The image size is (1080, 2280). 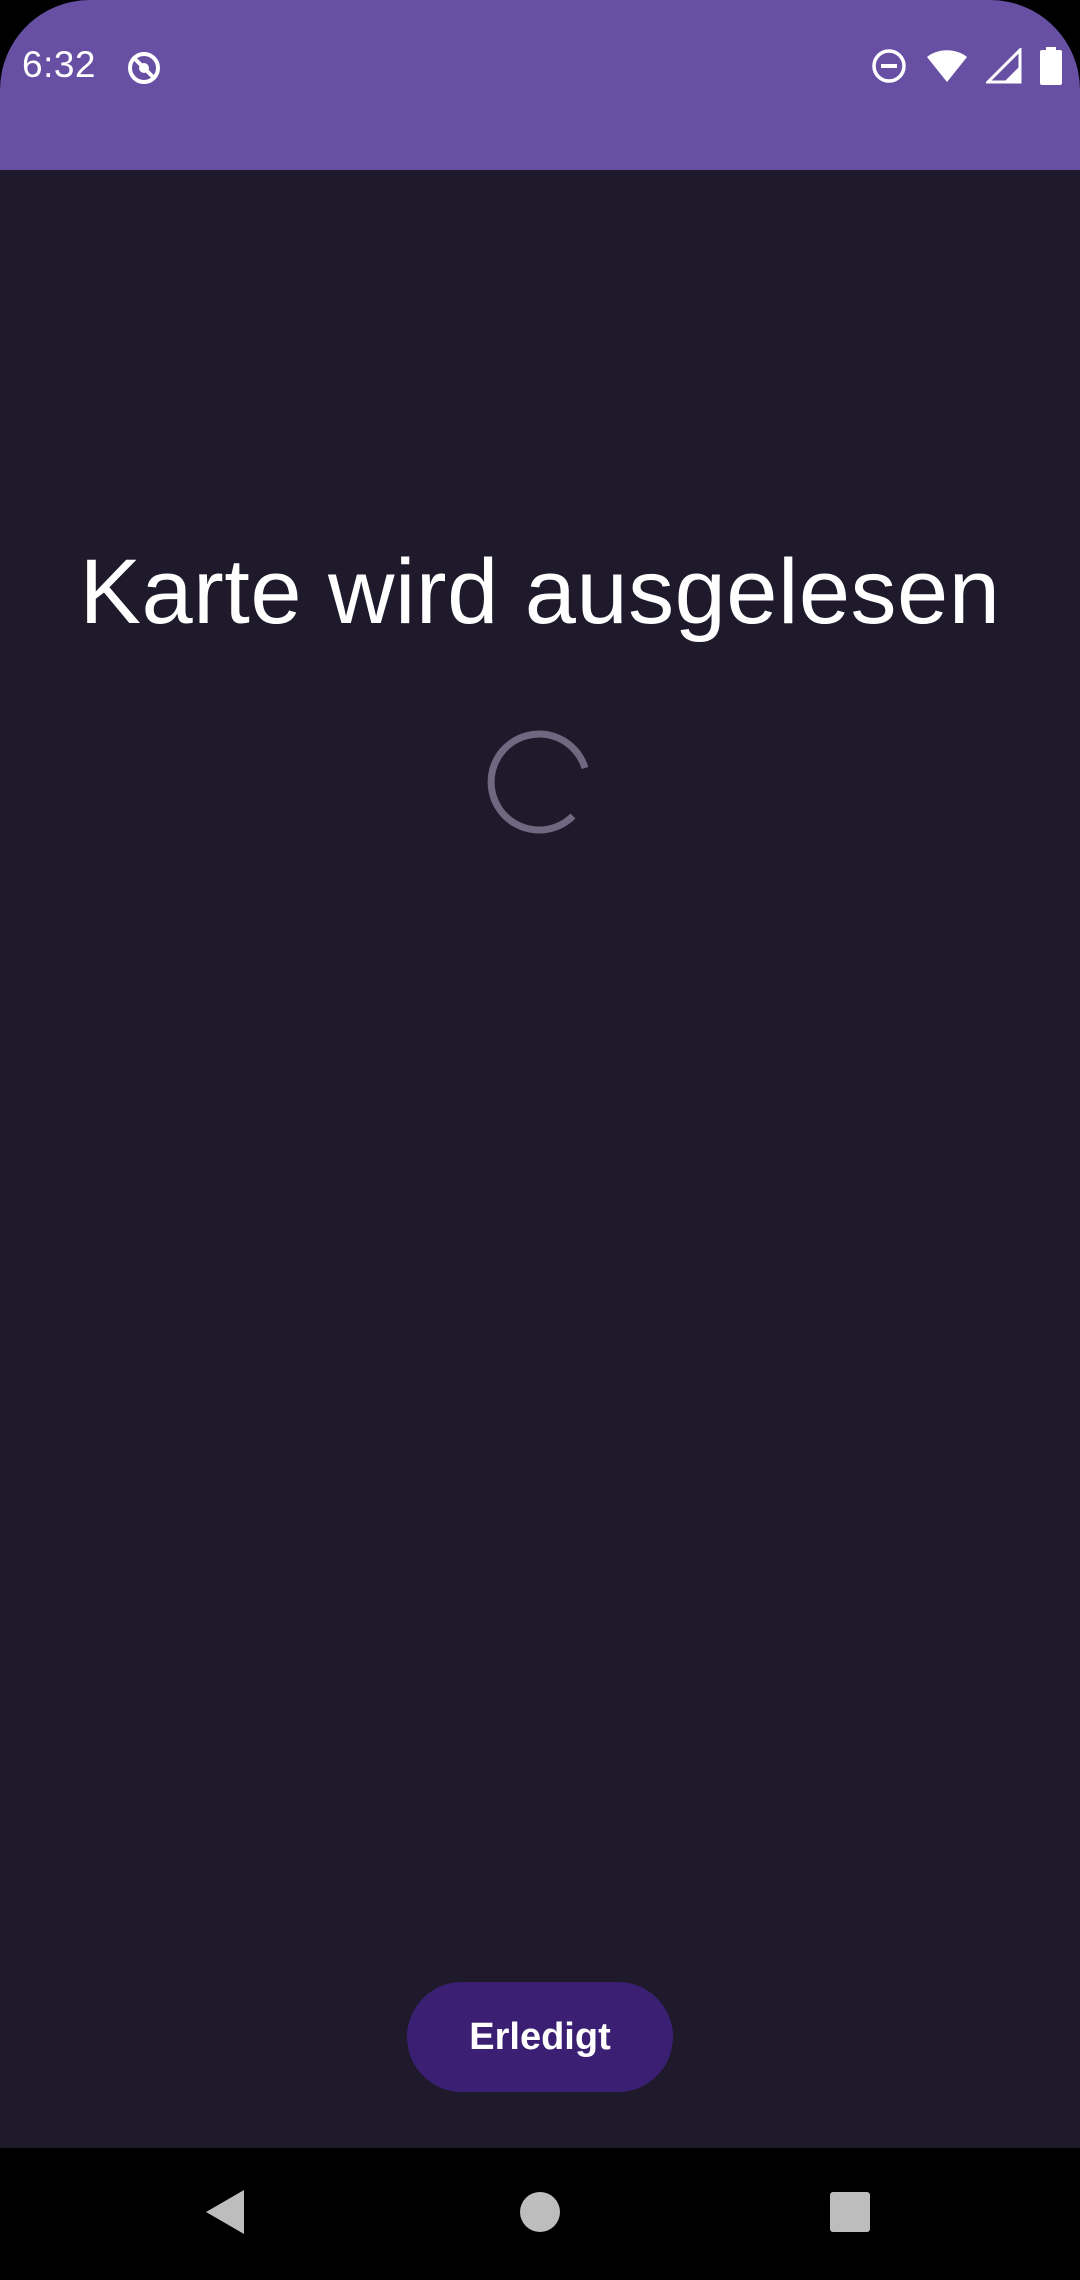 I want to click on recents-button, so click(x=850, y=2214).